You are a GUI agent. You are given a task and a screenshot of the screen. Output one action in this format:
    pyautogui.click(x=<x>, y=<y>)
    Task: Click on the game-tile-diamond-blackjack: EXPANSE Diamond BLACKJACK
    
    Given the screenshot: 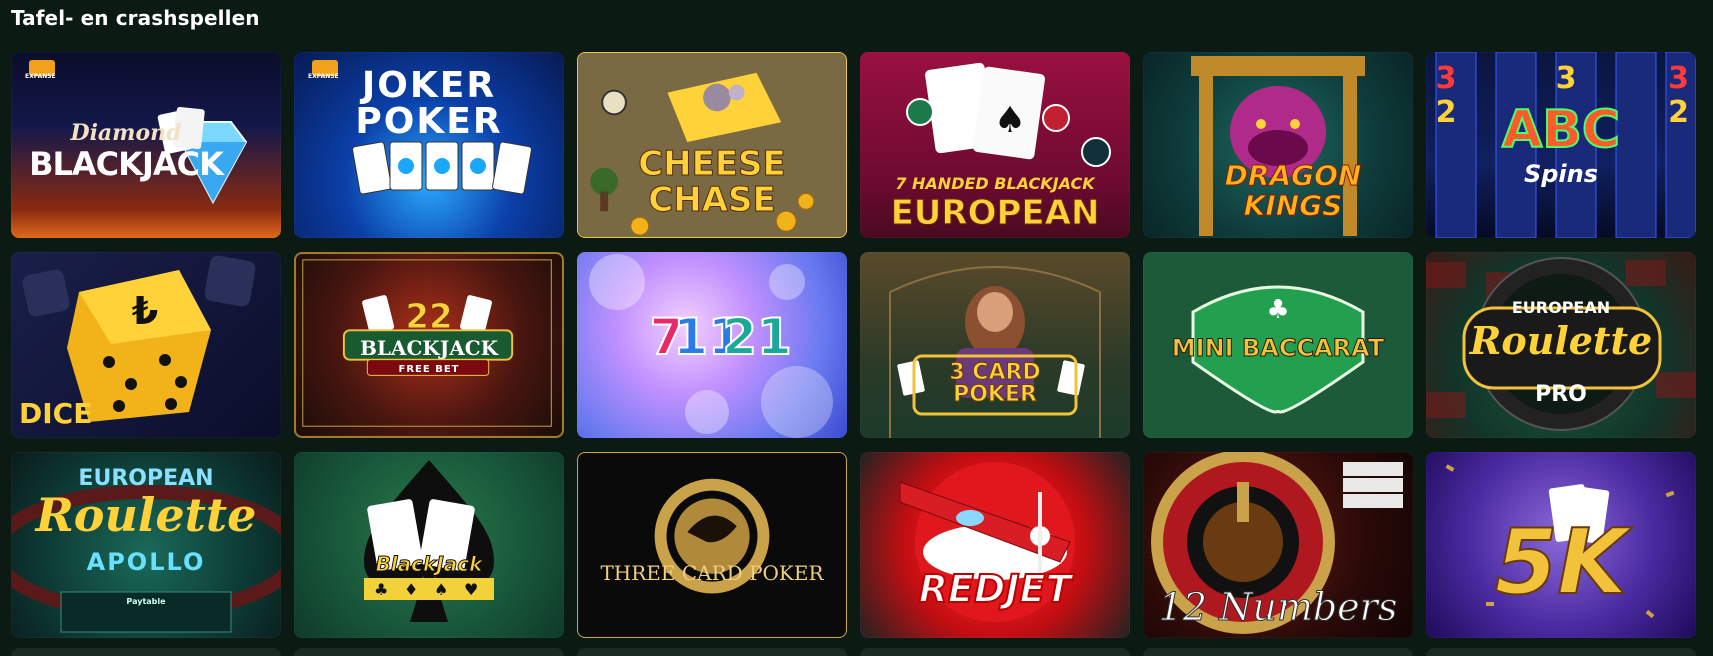 What is the action you would take?
    pyautogui.click(x=146, y=145)
    